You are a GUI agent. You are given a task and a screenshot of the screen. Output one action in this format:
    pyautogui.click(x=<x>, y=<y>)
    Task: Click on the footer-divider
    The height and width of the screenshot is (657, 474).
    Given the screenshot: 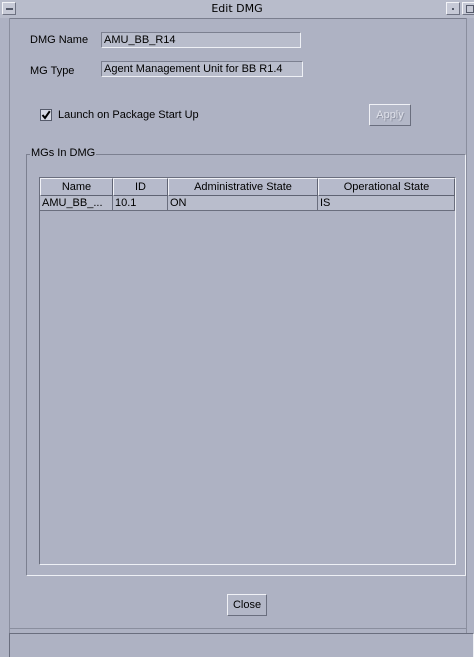 What is the action you would take?
    pyautogui.click(x=237, y=628)
    